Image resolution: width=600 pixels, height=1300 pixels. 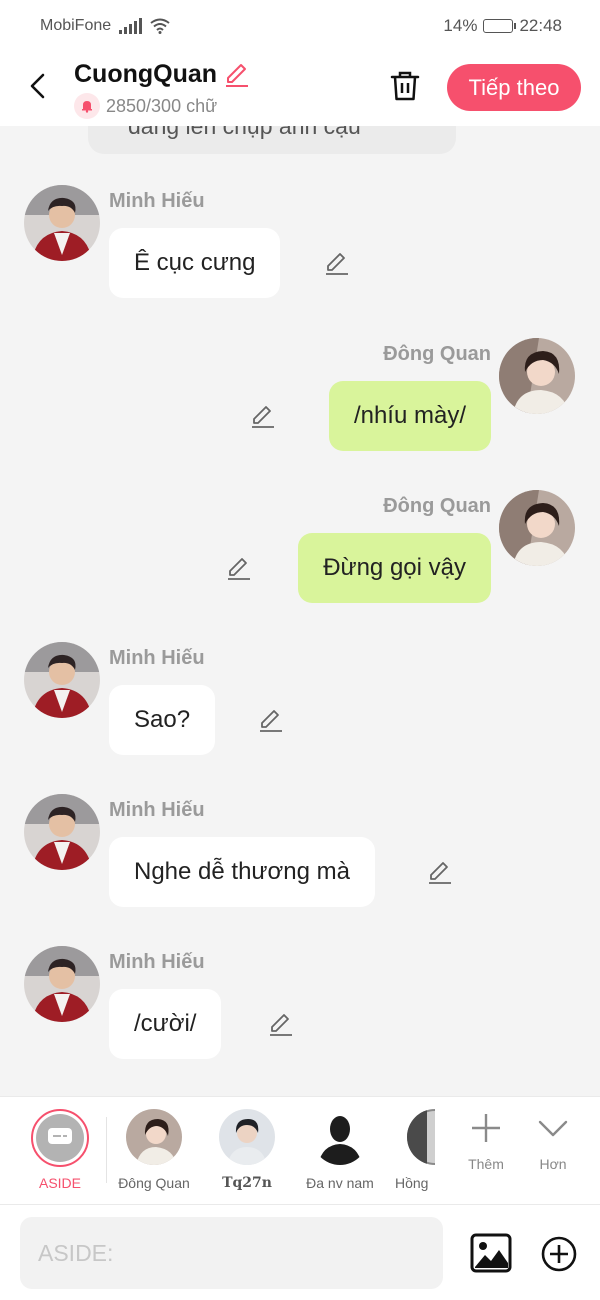 What do you see at coordinates (162, 720) in the screenshot?
I see `message-bubble: Sao?` at bounding box center [162, 720].